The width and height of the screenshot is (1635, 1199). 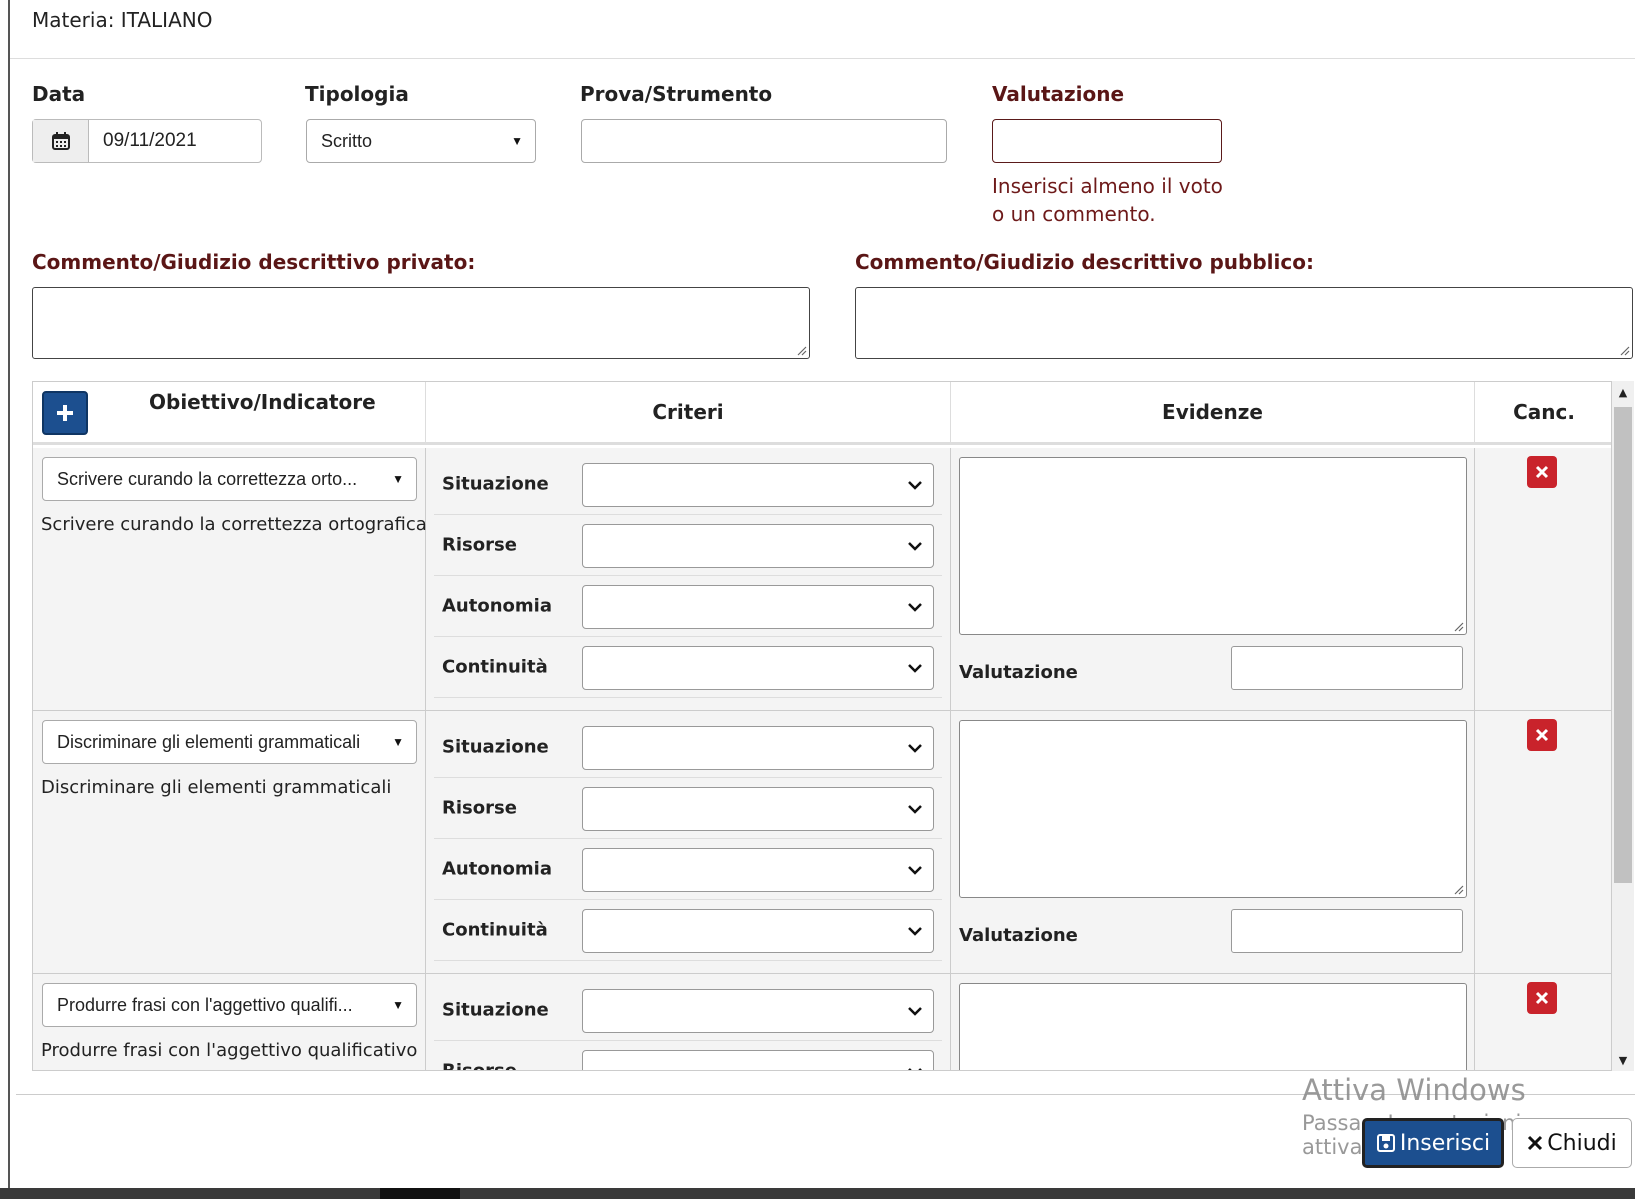 I want to click on scroll-down-arrow-icon: ▼, so click(x=1623, y=1060).